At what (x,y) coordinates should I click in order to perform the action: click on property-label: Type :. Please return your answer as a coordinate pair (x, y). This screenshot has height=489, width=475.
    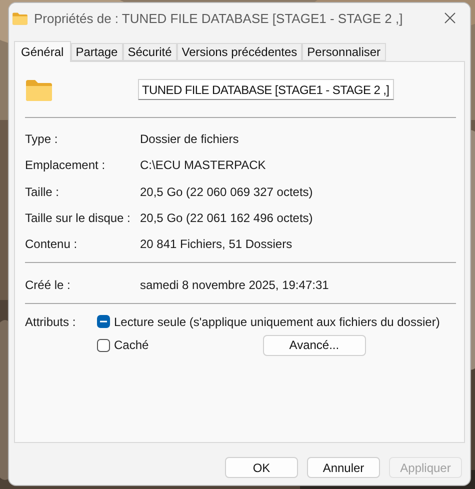
    Looking at the image, I should click on (42, 139).